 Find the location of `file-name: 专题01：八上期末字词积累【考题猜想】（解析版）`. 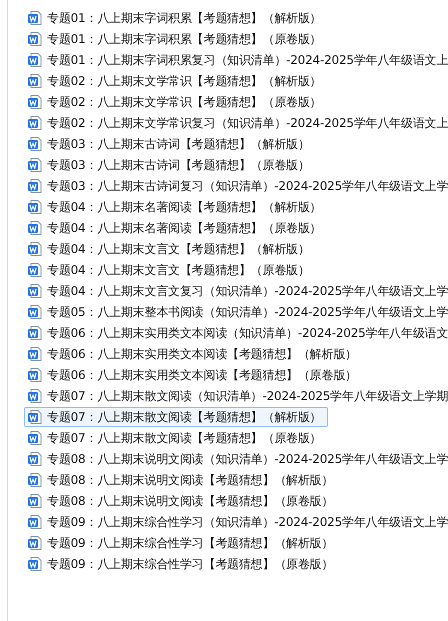

file-name: 专题01：八上期末字词积累【考题猜想】（解析版） is located at coordinates (184, 18).